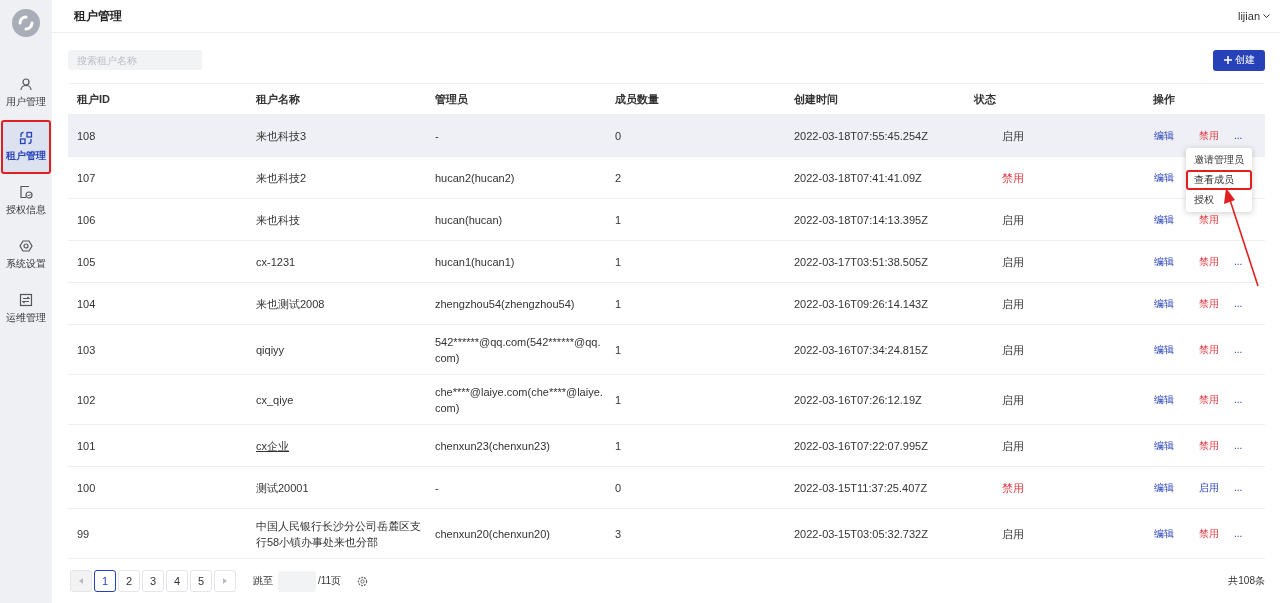  I want to click on person-icon, so click(26, 84).